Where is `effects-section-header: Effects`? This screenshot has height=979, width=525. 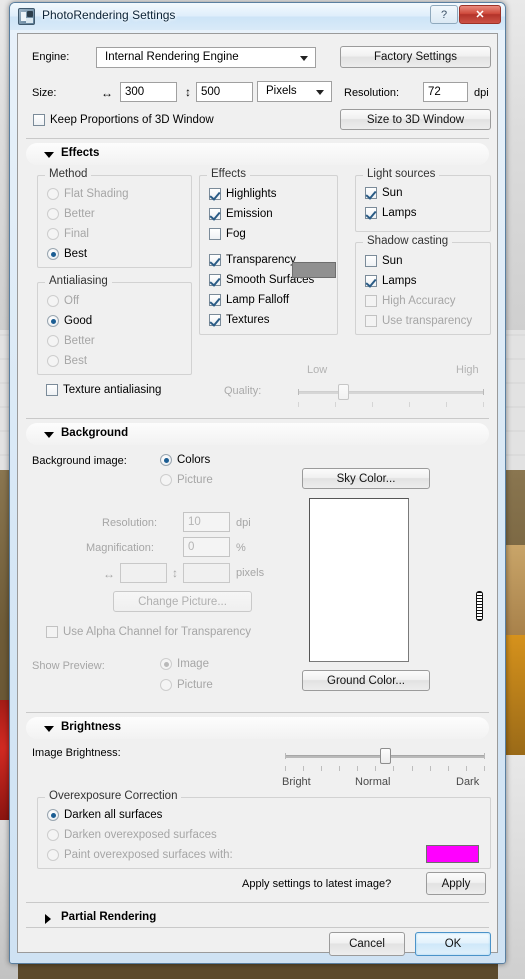 effects-section-header: Effects is located at coordinates (257, 151).